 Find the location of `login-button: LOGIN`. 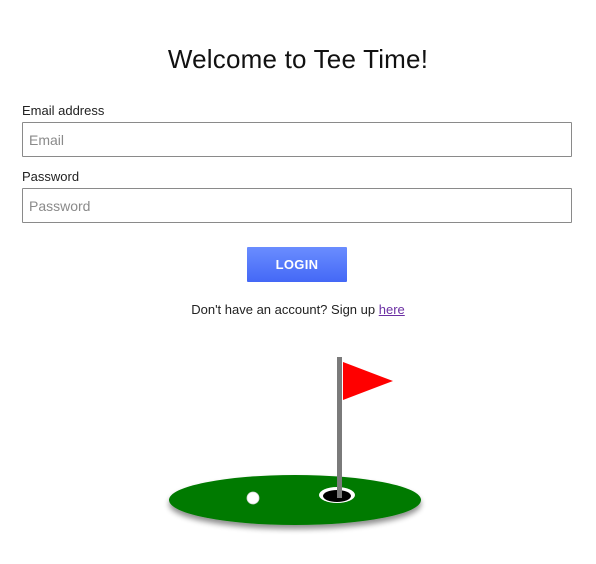

login-button: LOGIN is located at coordinates (297, 264).